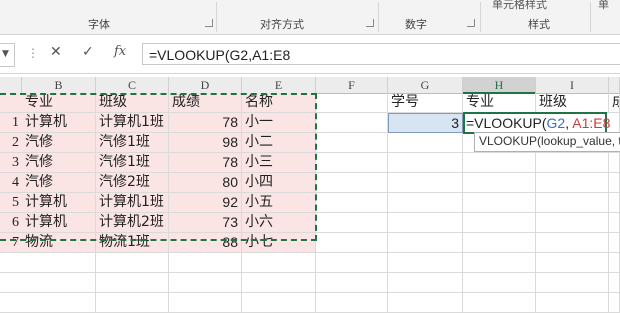 This screenshot has width=620, height=313. What do you see at coordinates (279, 103) in the screenshot?
I see `table-header-cell: 名称` at bounding box center [279, 103].